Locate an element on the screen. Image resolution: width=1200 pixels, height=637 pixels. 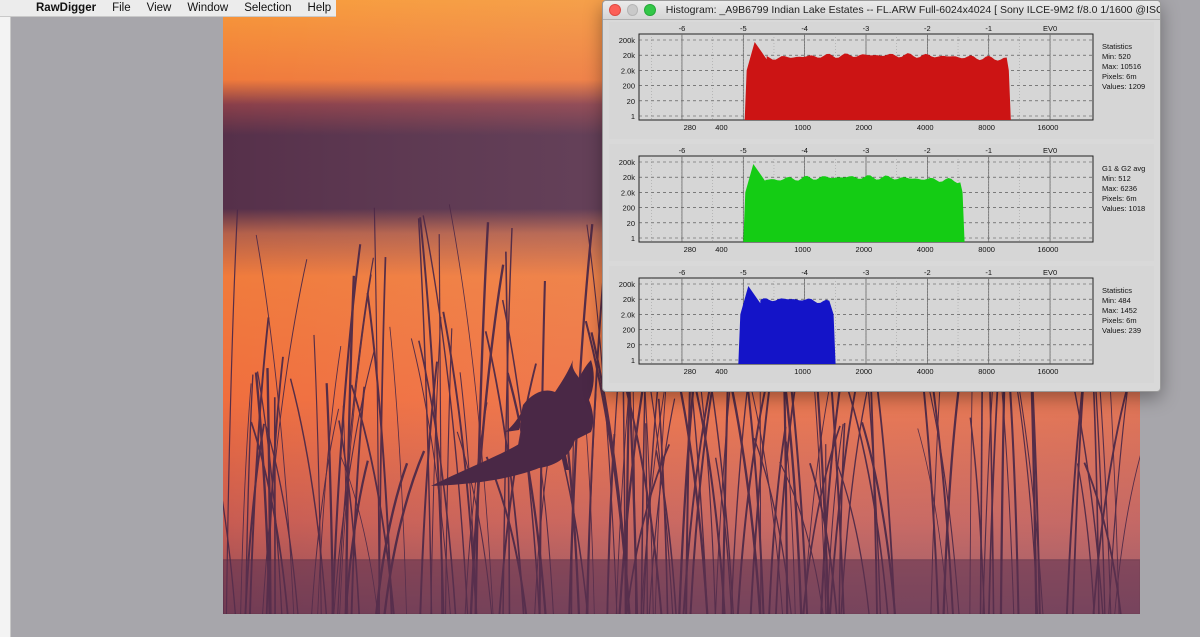
left-side-panel is located at coordinates (5, 326).